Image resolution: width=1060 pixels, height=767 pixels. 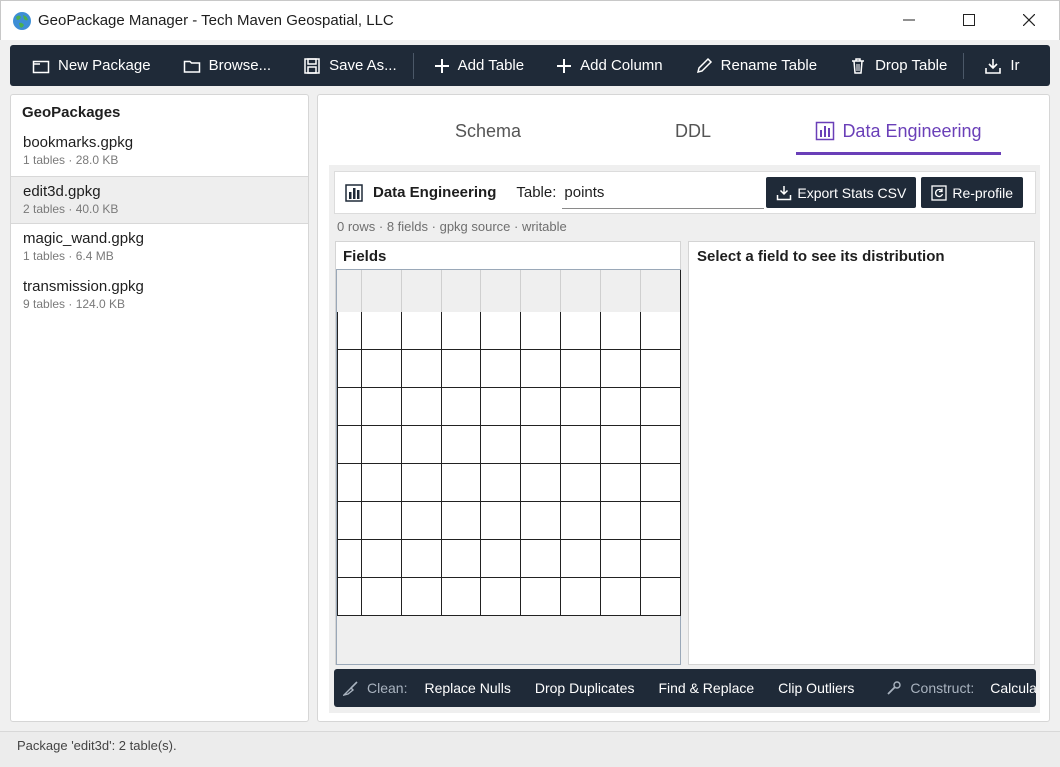 What do you see at coordinates (663, 192) in the screenshot?
I see `table-input` at bounding box center [663, 192].